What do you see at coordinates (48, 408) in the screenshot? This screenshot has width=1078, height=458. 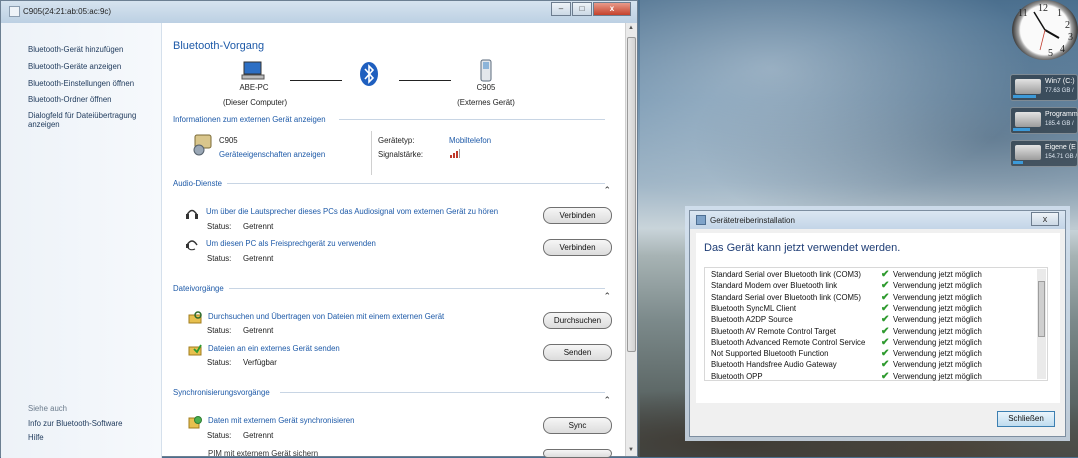 I see `see-also-heading: Siehe auch` at bounding box center [48, 408].